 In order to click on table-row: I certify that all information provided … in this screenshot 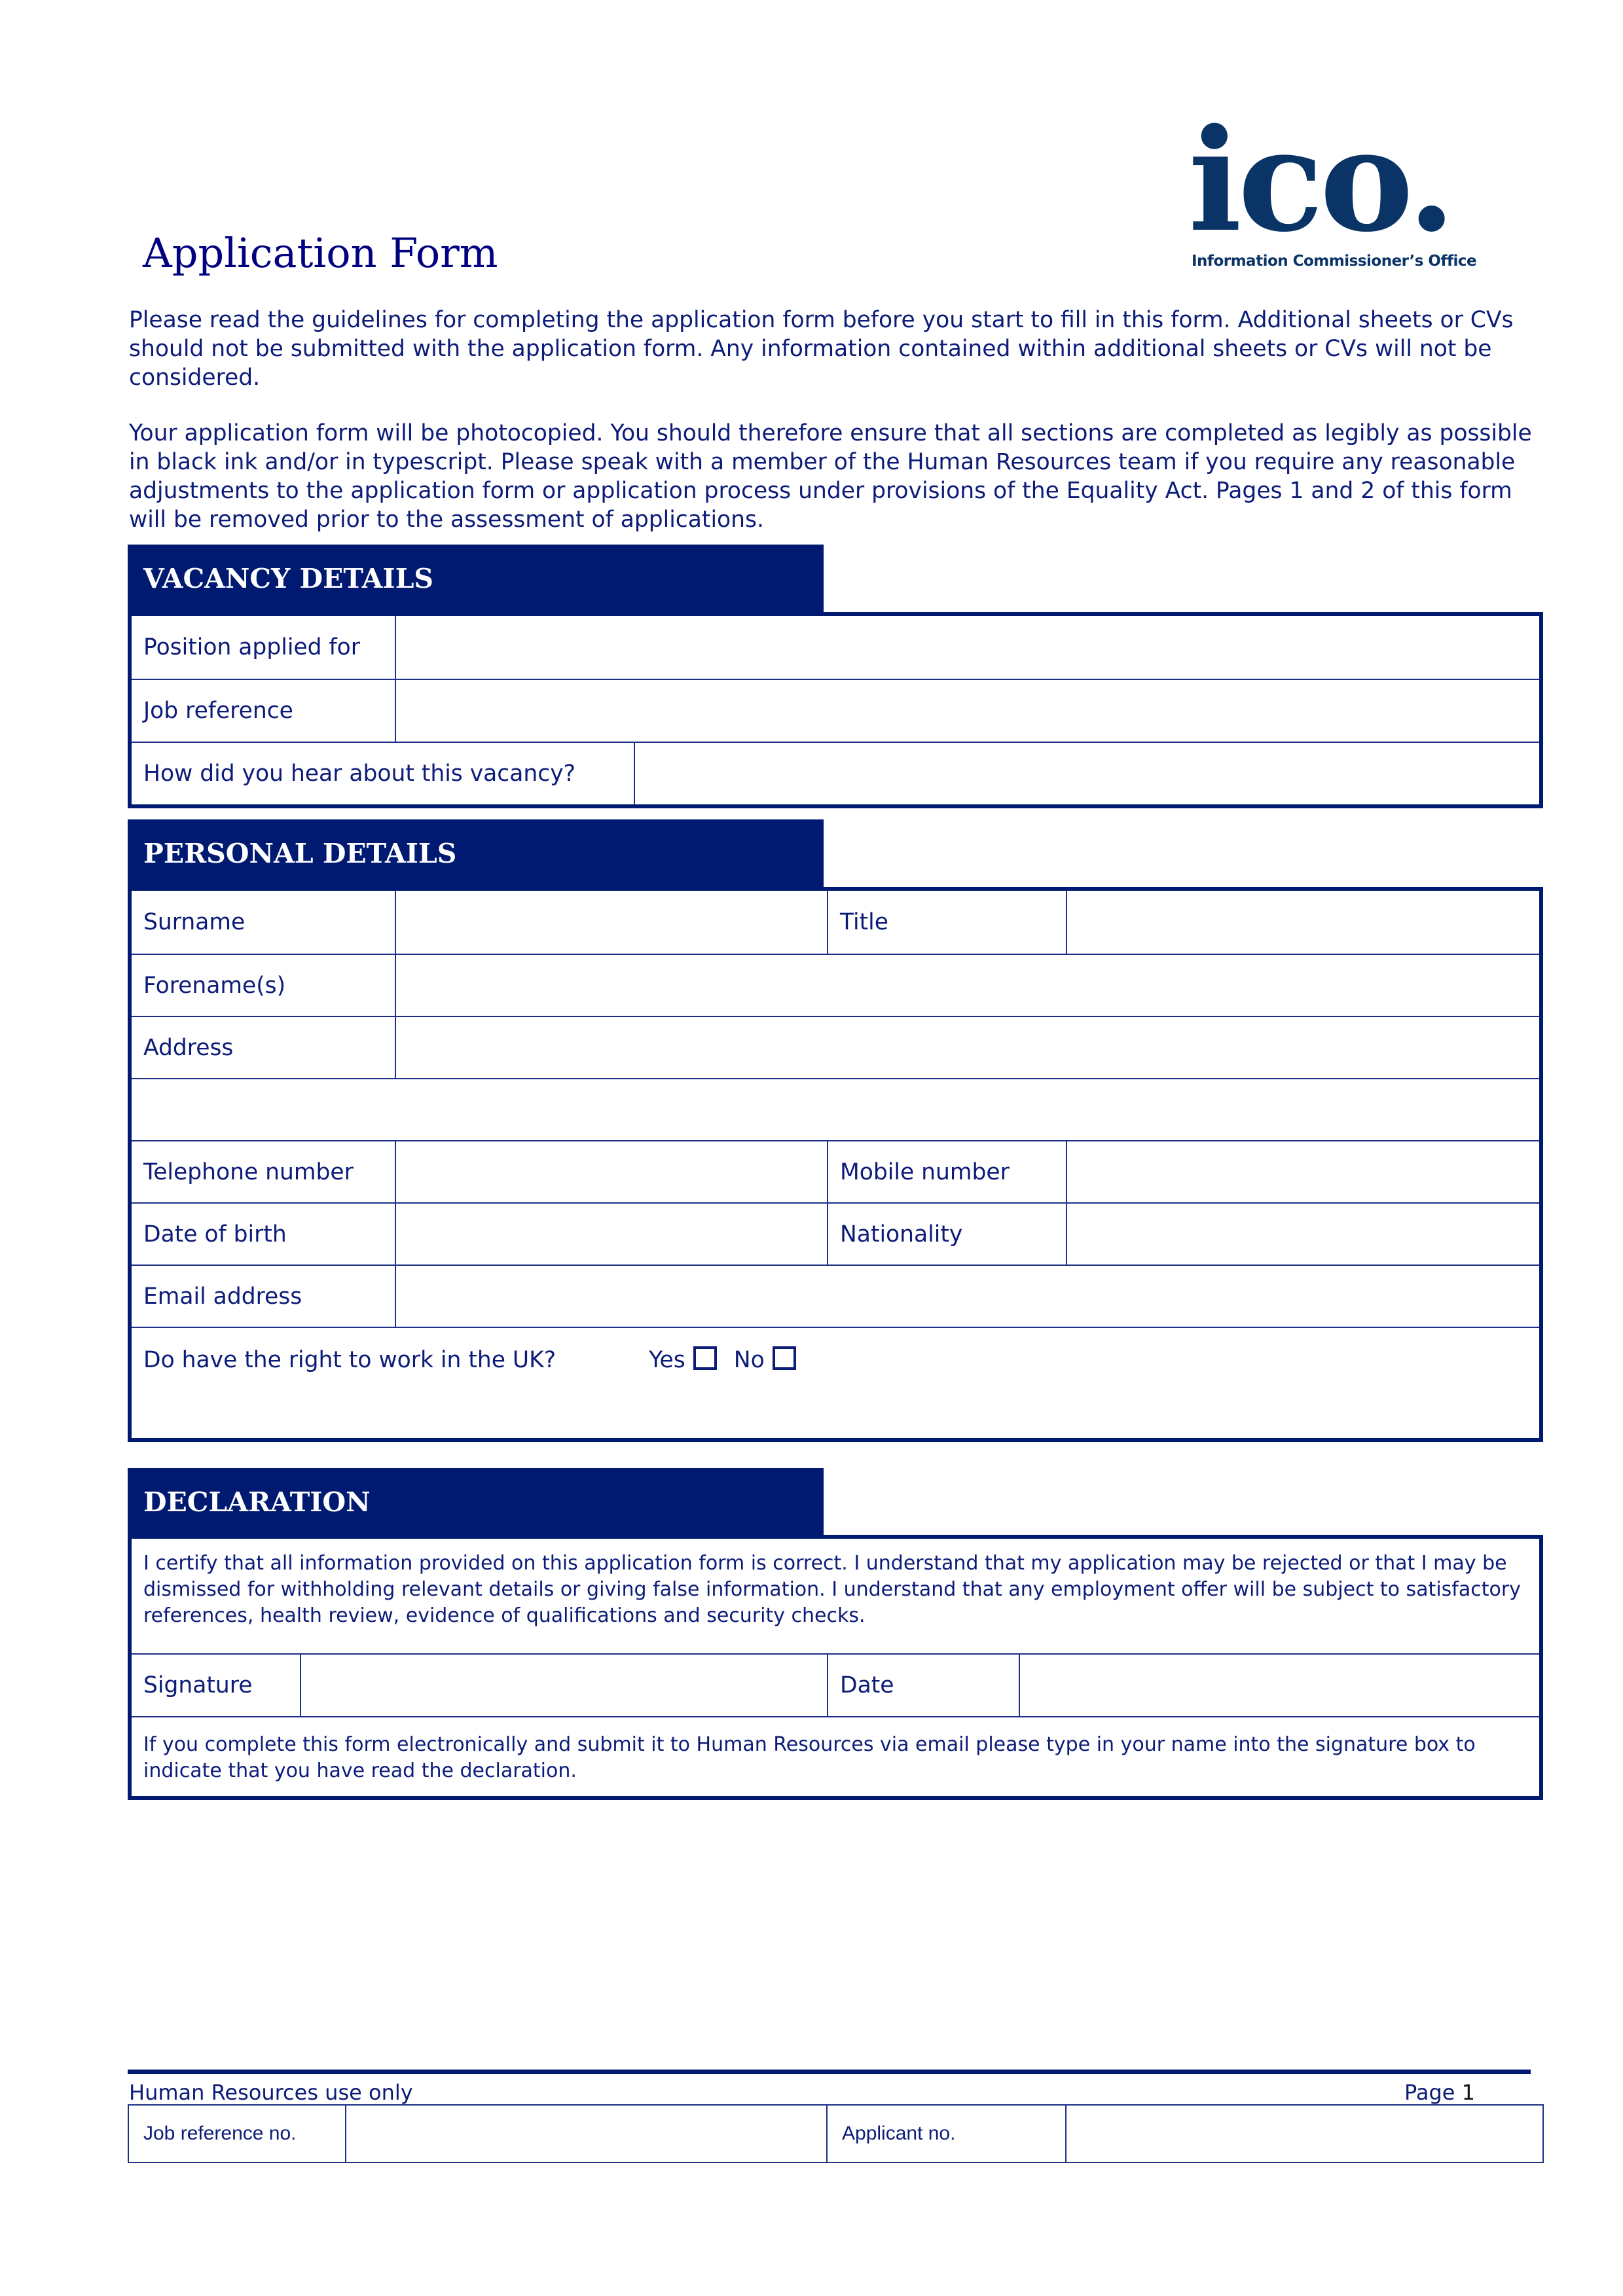, I will do `click(835, 1596)`.